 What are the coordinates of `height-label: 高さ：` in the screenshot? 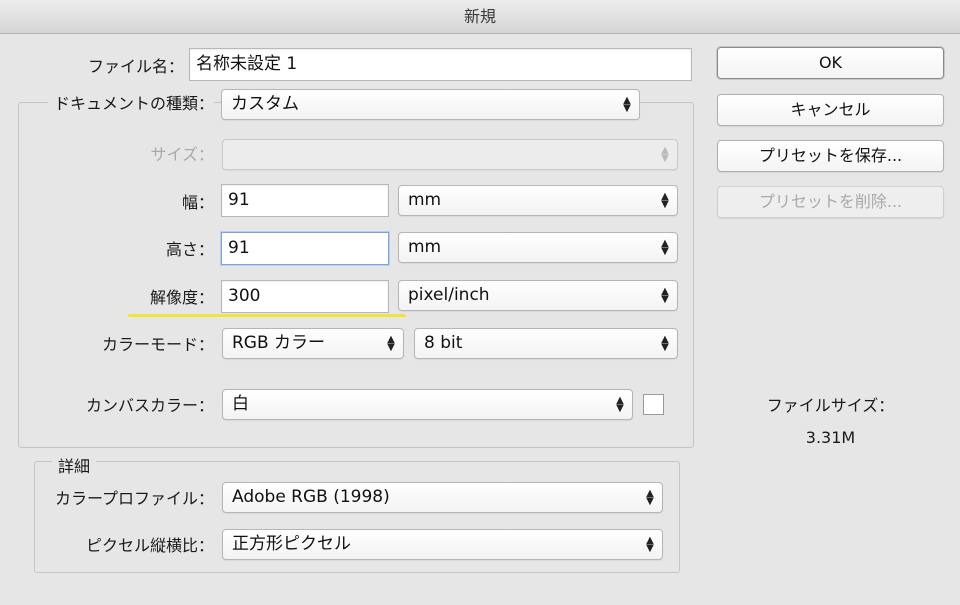 It's located at (189, 249).